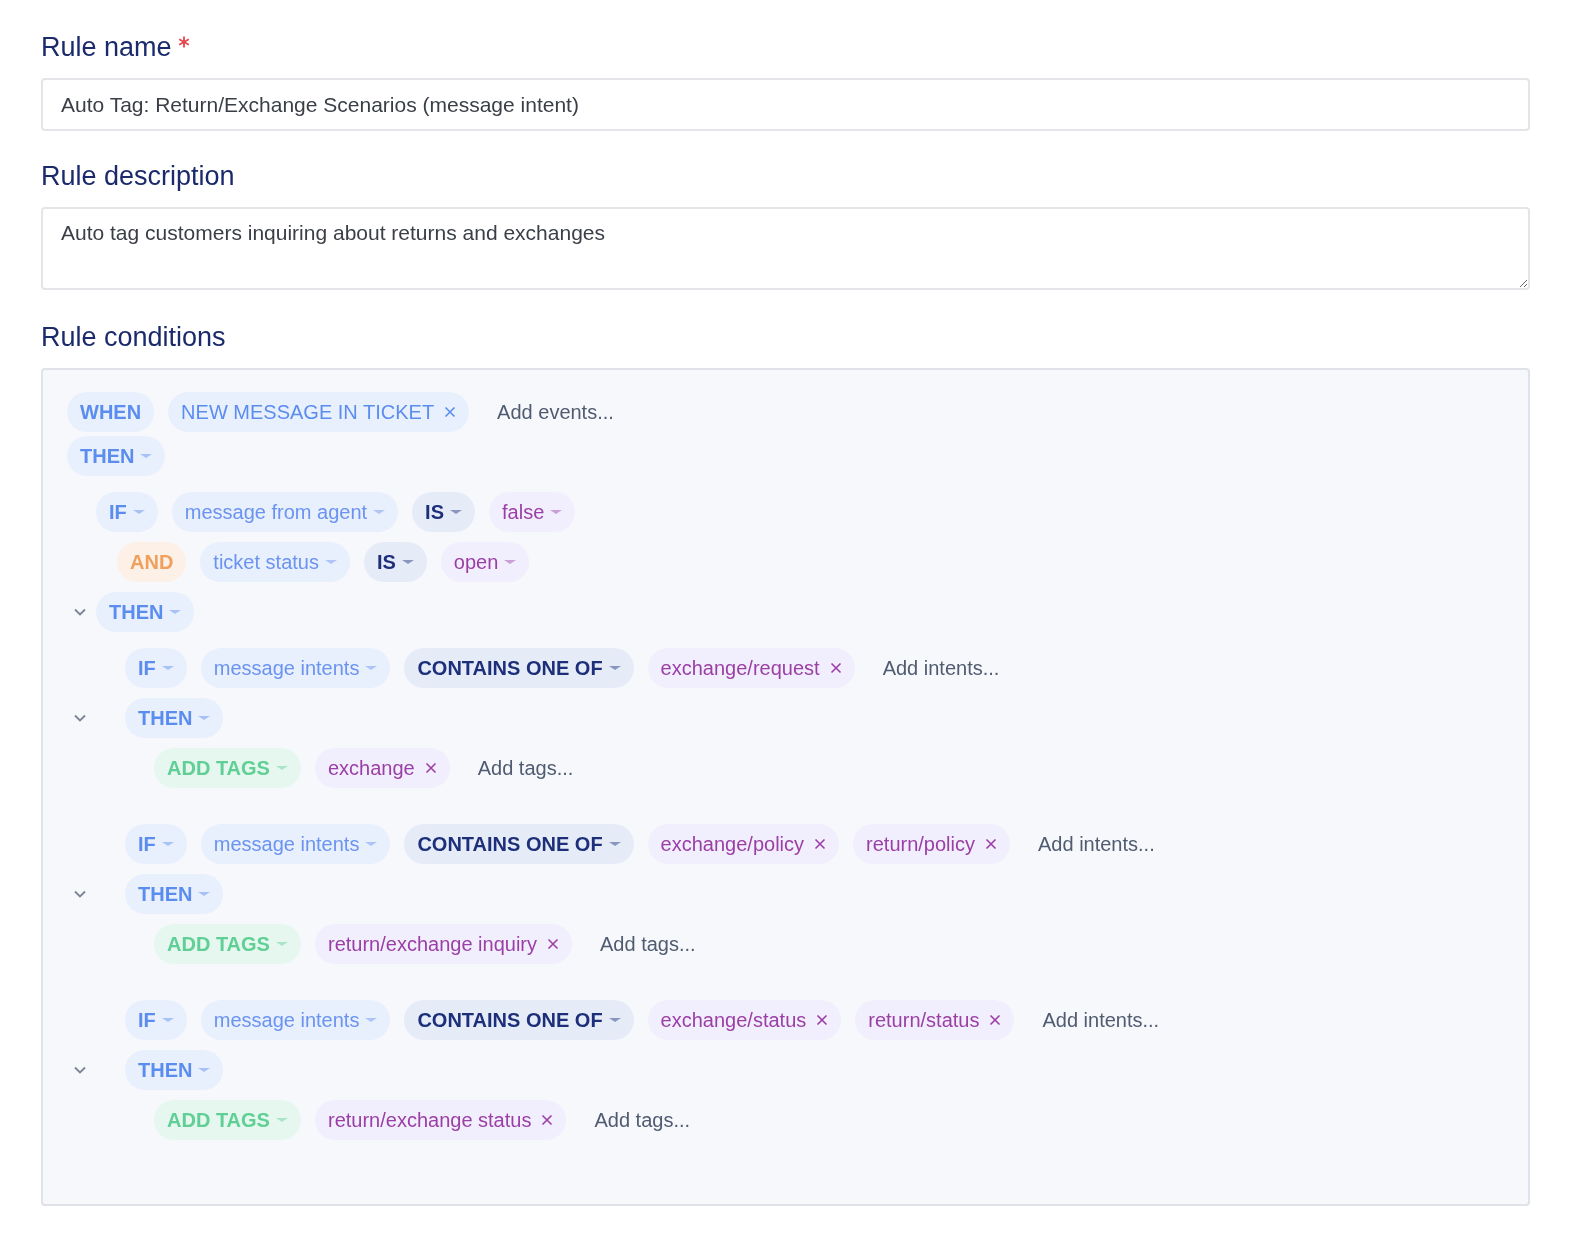  I want to click on value-chip: return/status, so click(935, 1020).